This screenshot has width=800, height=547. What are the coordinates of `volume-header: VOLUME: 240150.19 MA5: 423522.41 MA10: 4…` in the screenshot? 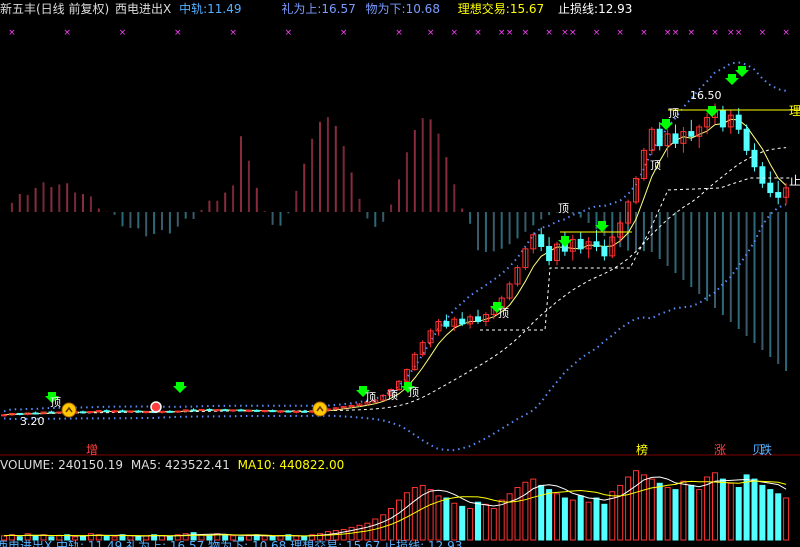 It's located at (172, 465).